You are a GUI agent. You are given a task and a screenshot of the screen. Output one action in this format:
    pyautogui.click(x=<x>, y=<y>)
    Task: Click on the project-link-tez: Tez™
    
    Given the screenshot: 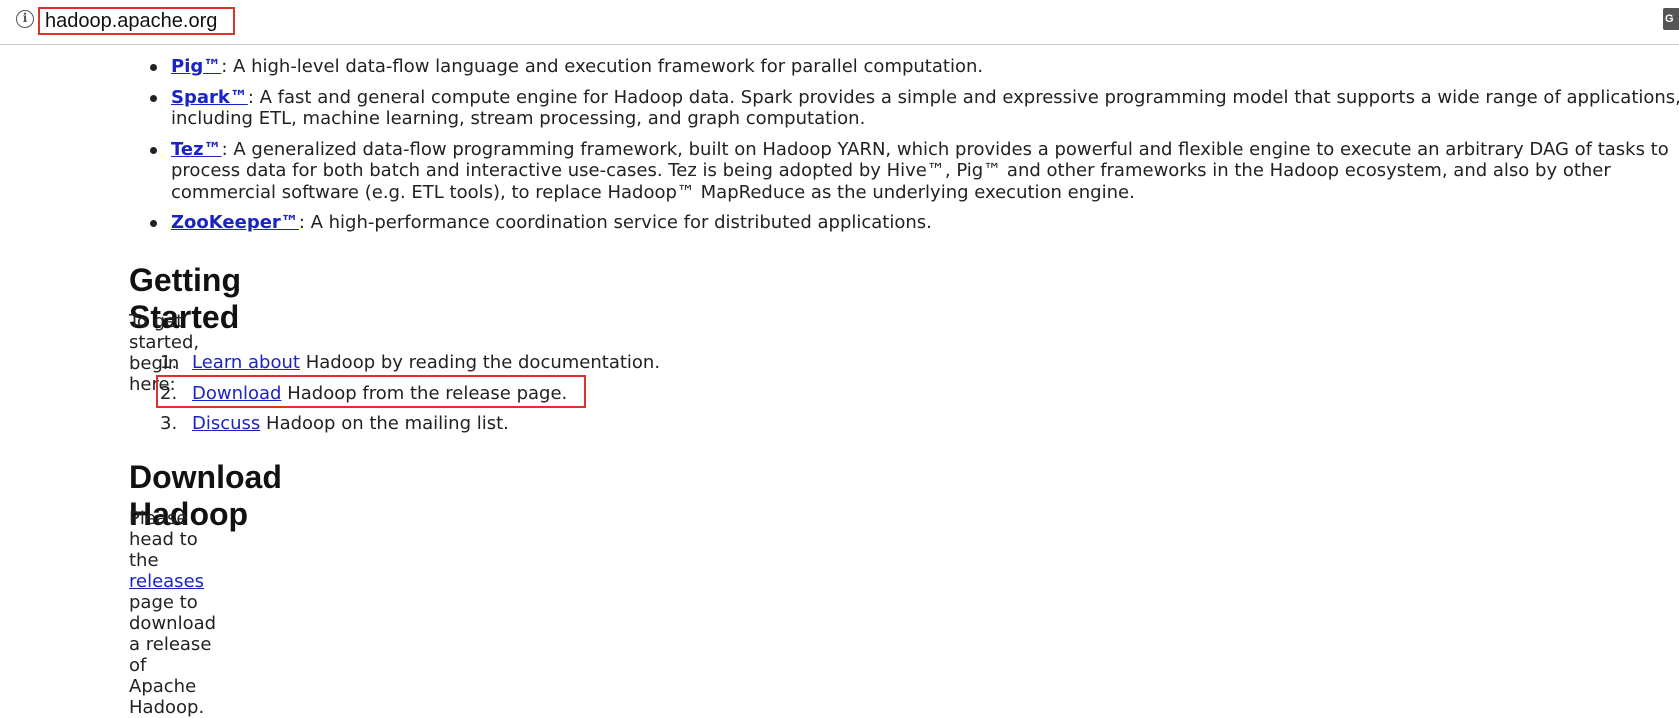 What is the action you would take?
    pyautogui.click(x=196, y=149)
    